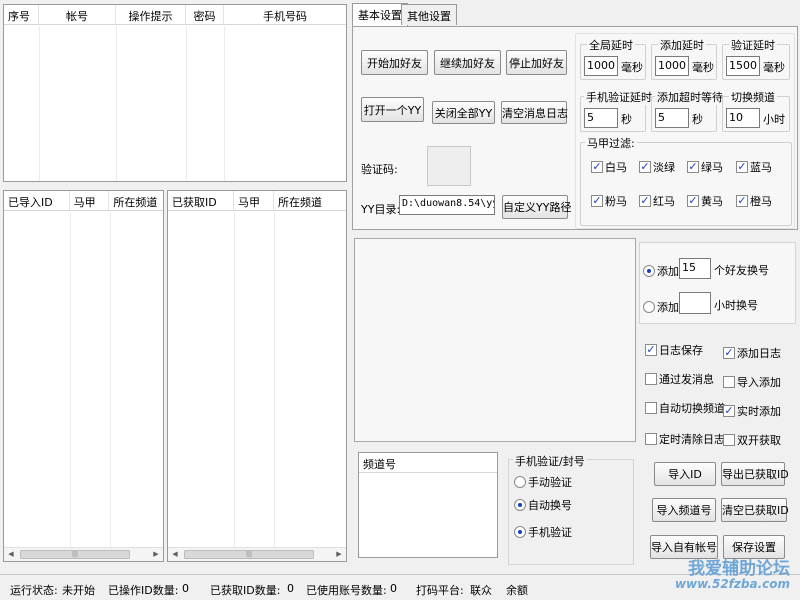 Image resolution: width=800 pixels, height=600 pixels. I want to click on verify-delay-input: 1500, so click(743, 66).